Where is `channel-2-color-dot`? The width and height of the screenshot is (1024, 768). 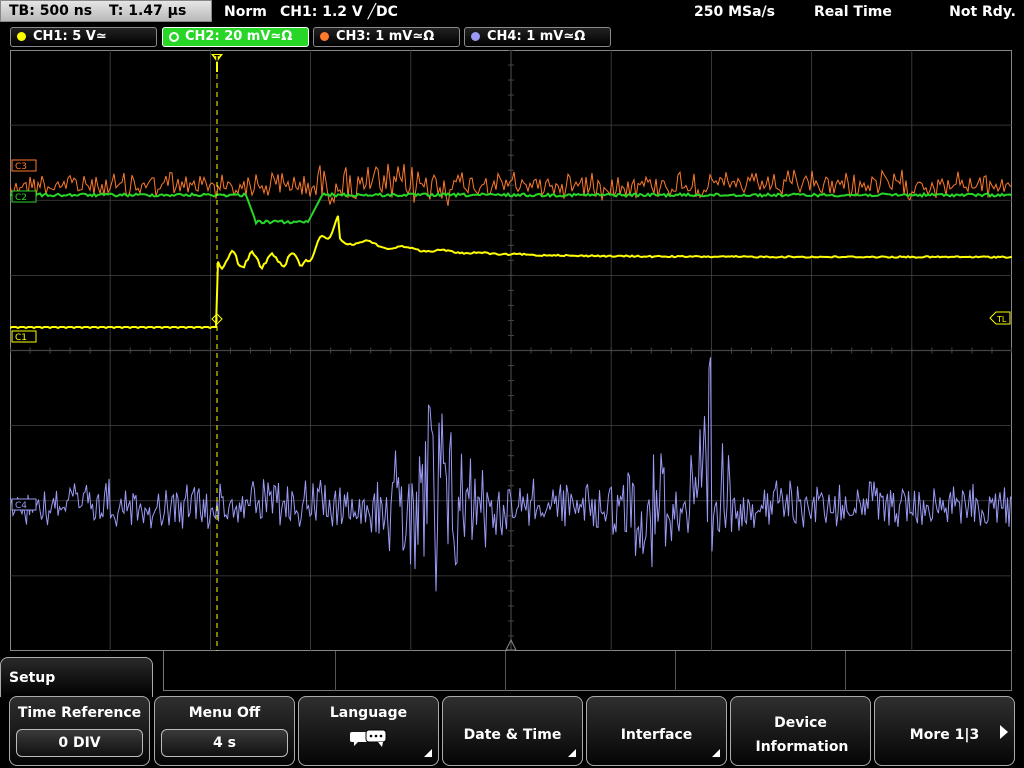
channel-2-color-dot is located at coordinates (174, 37).